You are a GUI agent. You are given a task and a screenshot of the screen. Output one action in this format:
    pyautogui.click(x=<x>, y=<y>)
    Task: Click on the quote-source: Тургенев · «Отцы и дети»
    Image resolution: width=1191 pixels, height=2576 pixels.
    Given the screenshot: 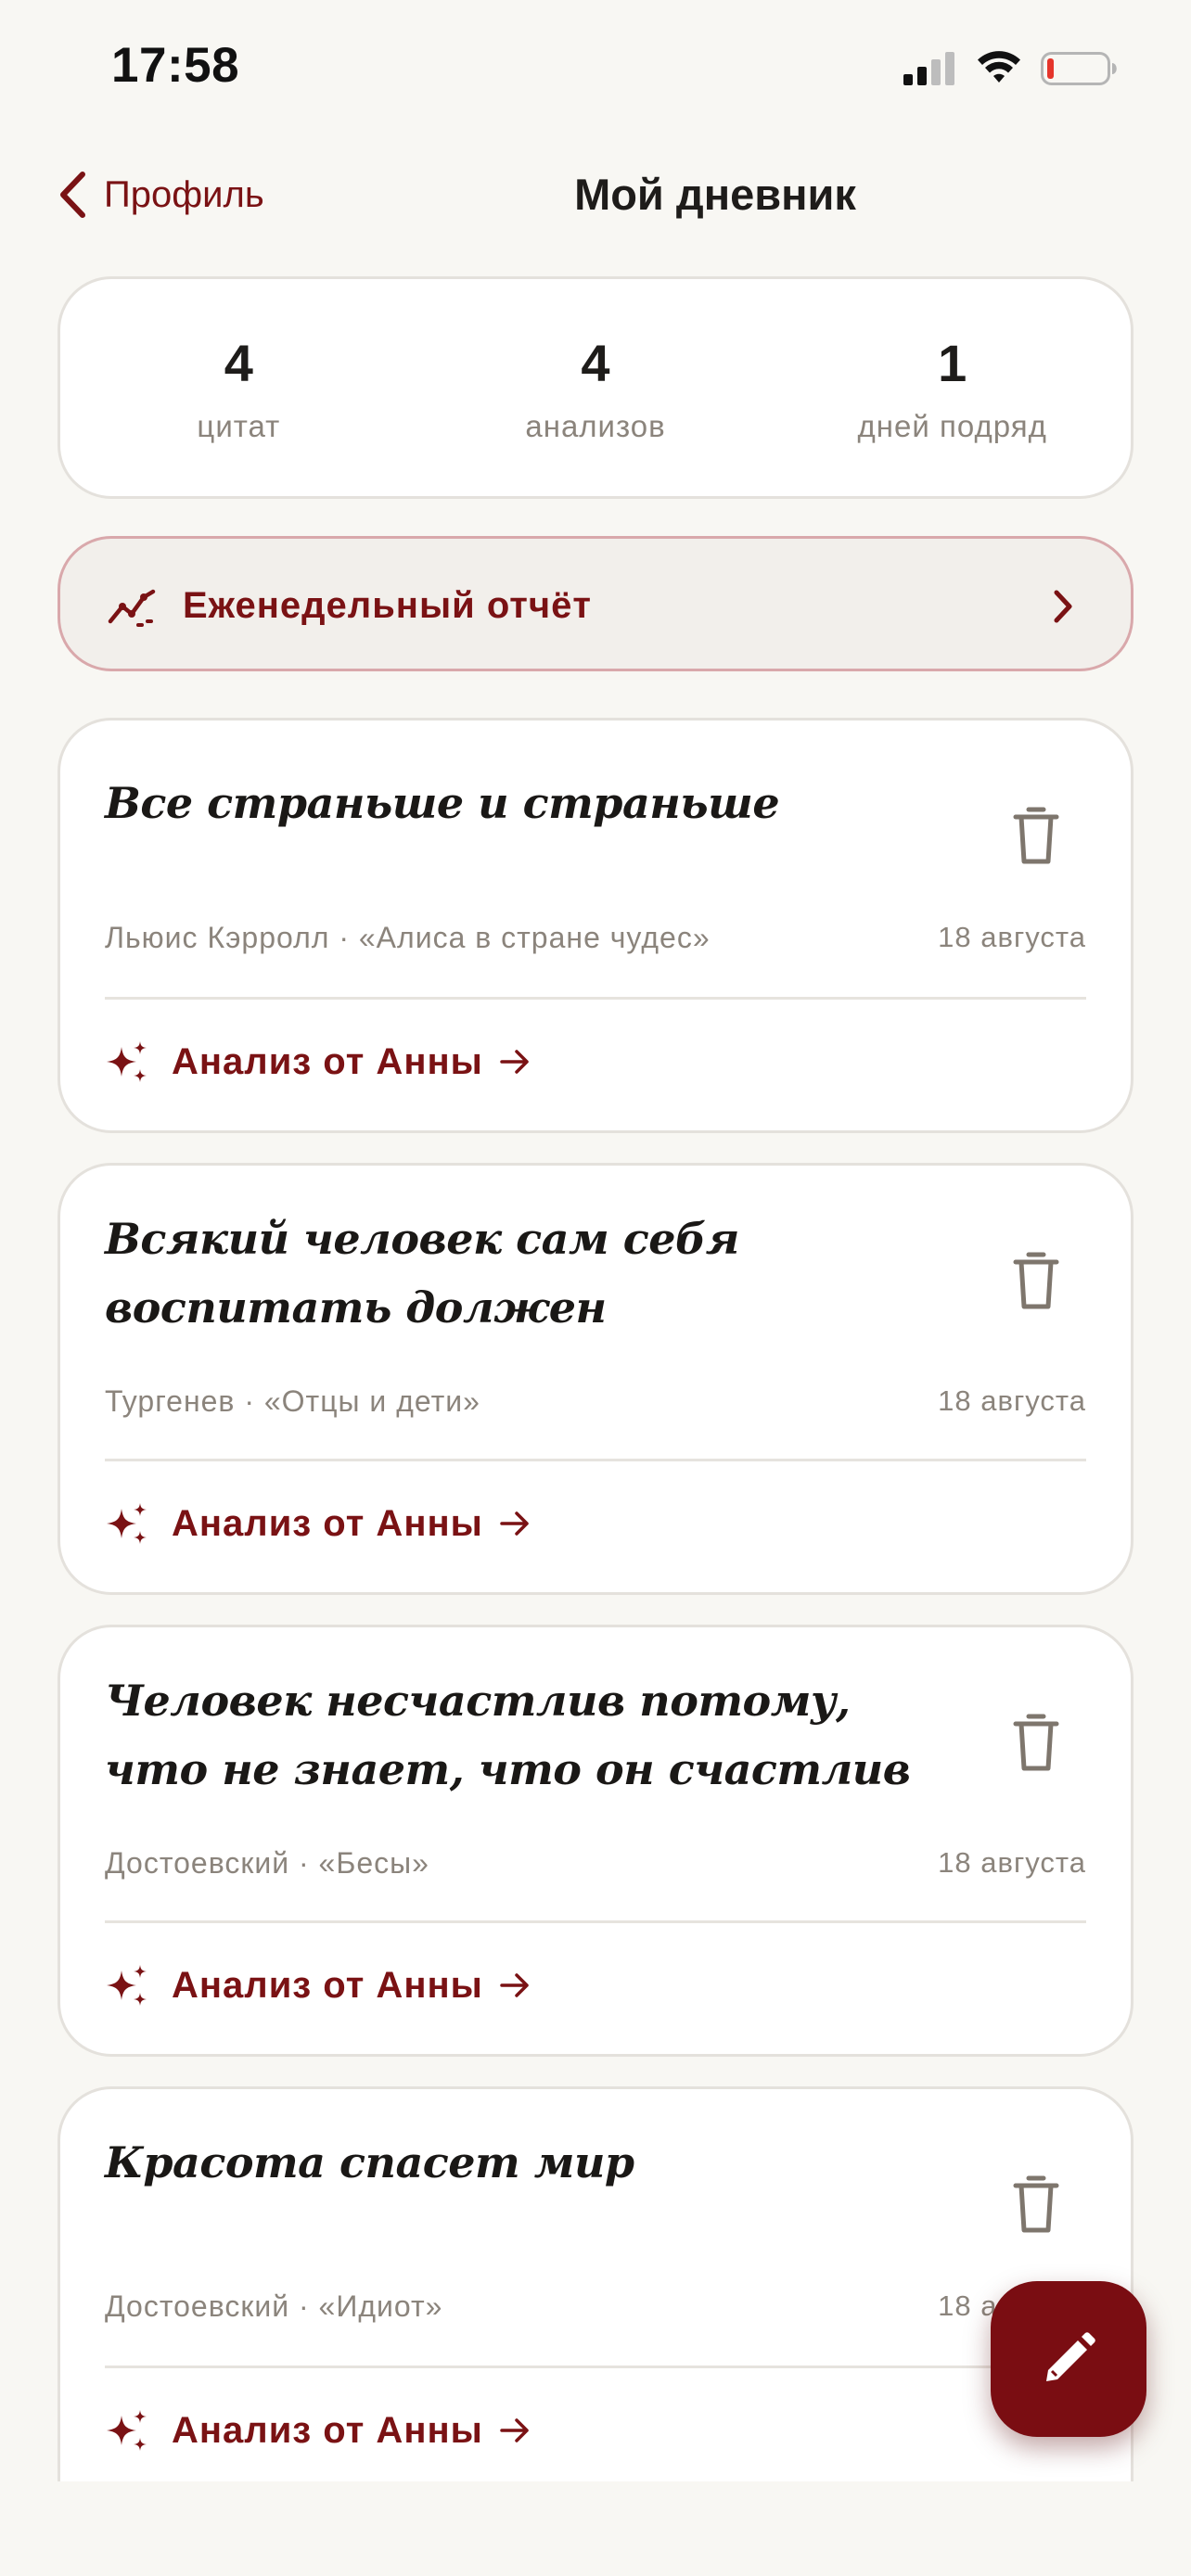 What is the action you would take?
    pyautogui.click(x=292, y=1401)
    